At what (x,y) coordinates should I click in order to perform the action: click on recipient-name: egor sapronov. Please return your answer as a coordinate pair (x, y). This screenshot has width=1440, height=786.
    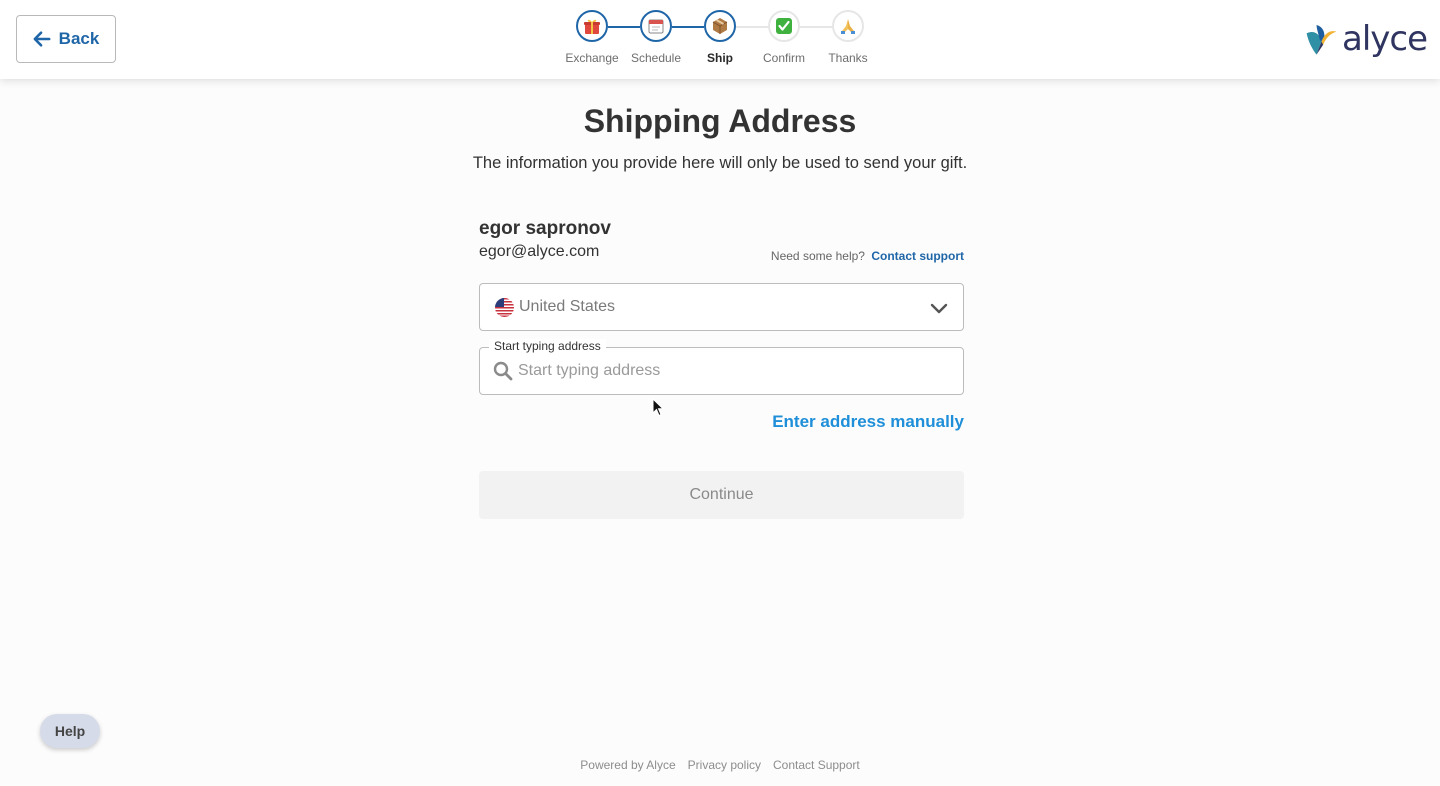
    Looking at the image, I should click on (545, 228).